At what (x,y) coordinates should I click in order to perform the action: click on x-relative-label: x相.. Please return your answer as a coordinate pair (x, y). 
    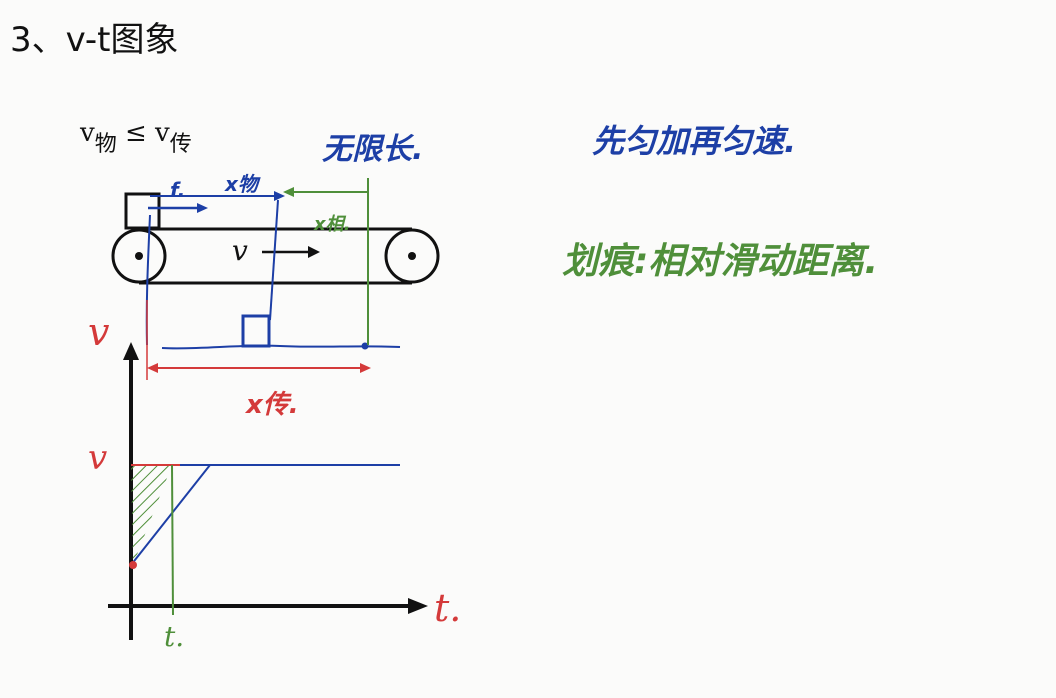
    Looking at the image, I should click on (332, 224).